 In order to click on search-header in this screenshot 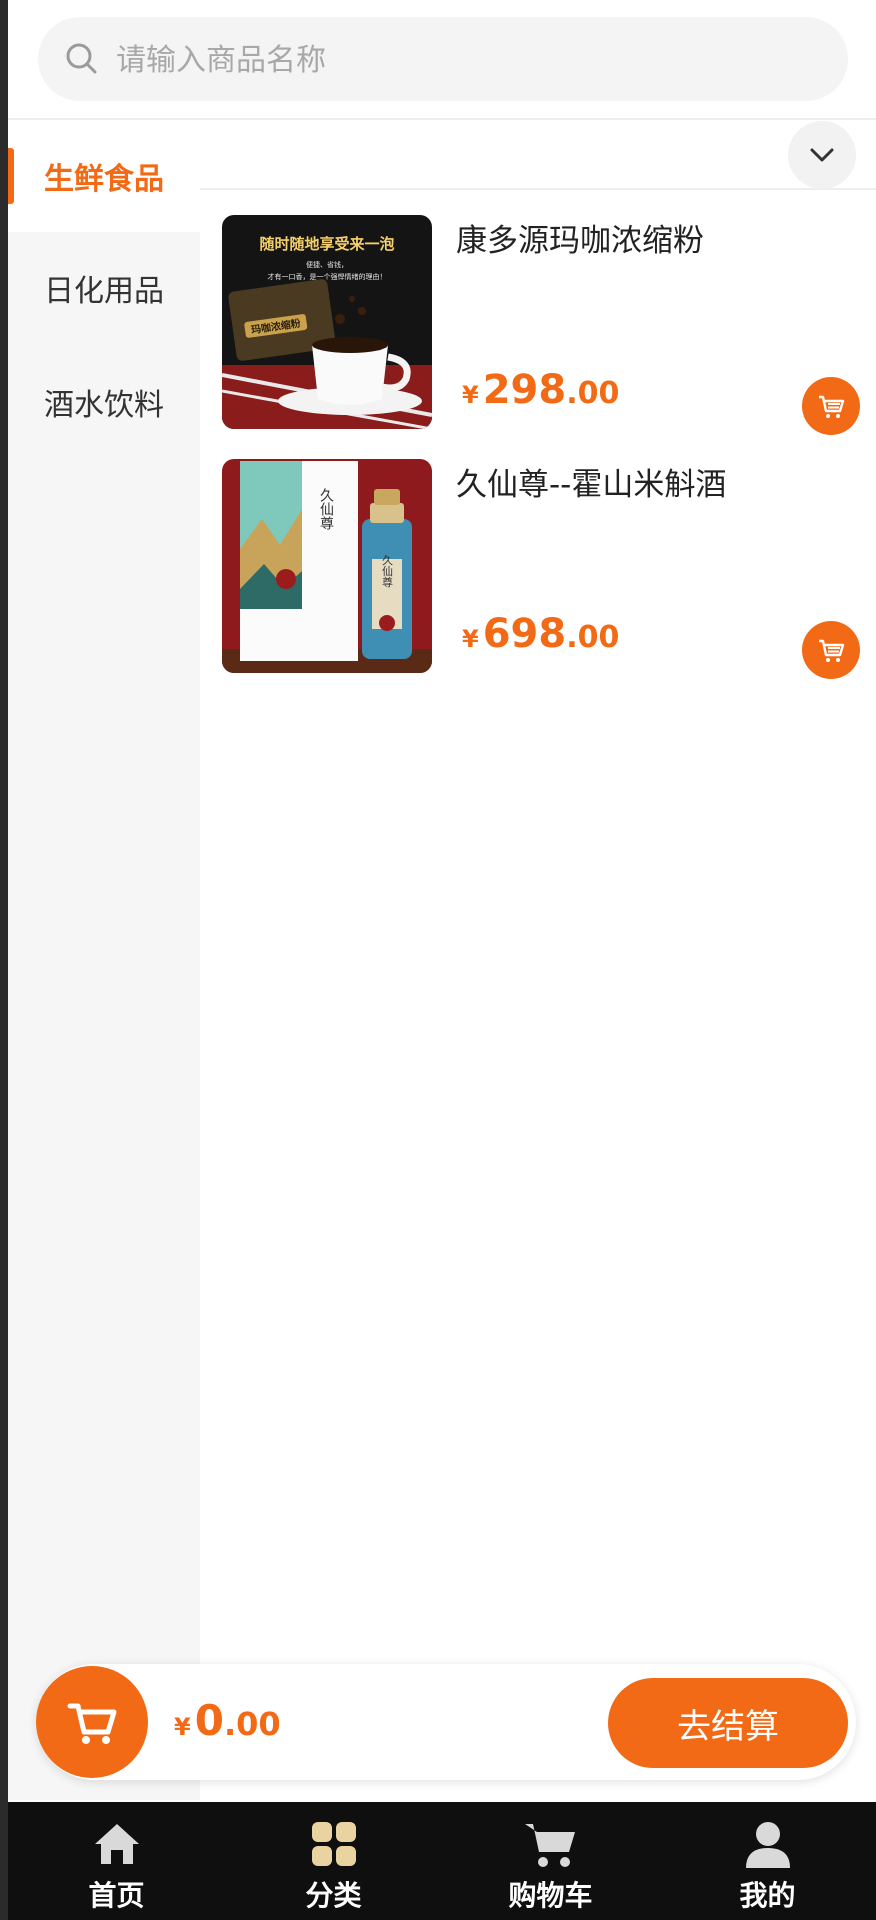, I will do `click(442, 60)`.